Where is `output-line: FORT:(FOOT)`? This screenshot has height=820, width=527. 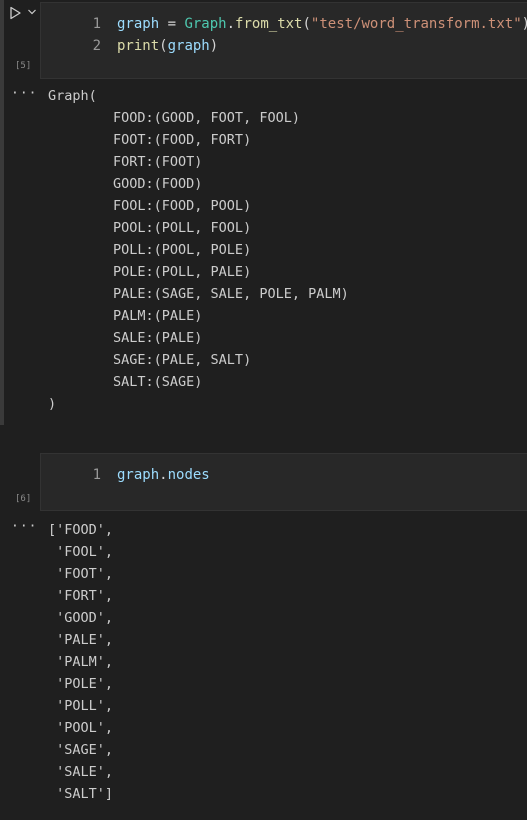
output-line: FORT:(FOOT) is located at coordinates (125, 162).